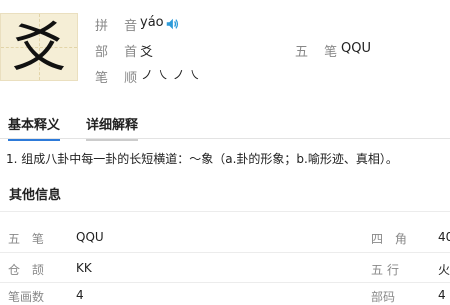 This screenshot has width=450, height=305. I want to click on info-label-stroke-count: 笔画数, so click(26, 297).